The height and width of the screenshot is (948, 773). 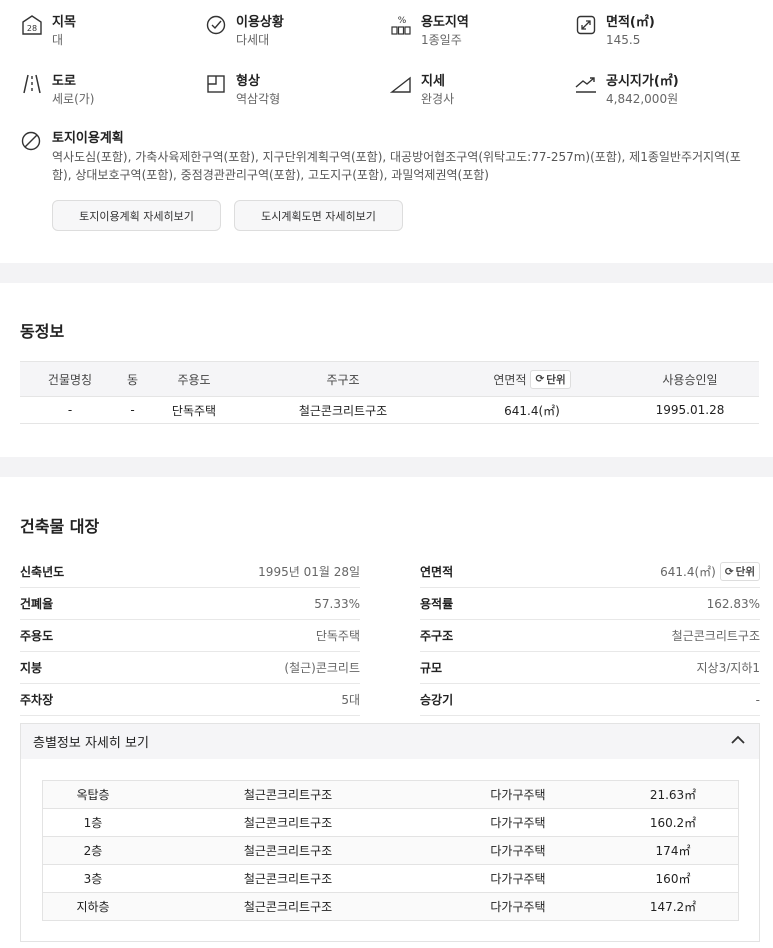 What do you see at coordinates (733, 603) in the screenshot?
I see `ledger-value: 162.83%` at bounding box center [733, 603].